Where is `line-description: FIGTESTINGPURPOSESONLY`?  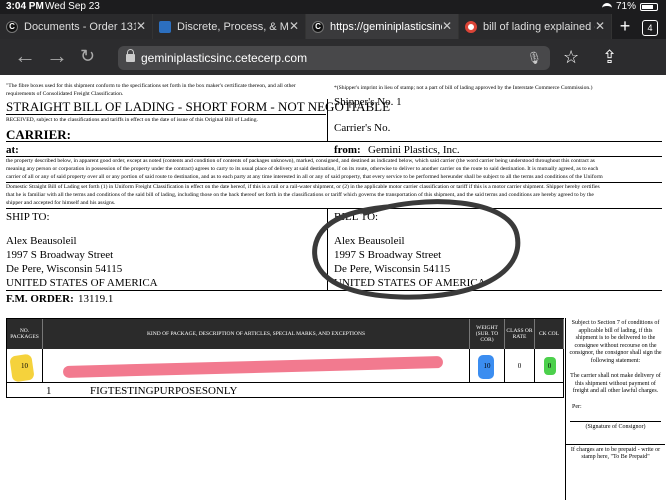 line-description: FIGTESTINGPURPOSESONLY is located at coordinates (164, 391).